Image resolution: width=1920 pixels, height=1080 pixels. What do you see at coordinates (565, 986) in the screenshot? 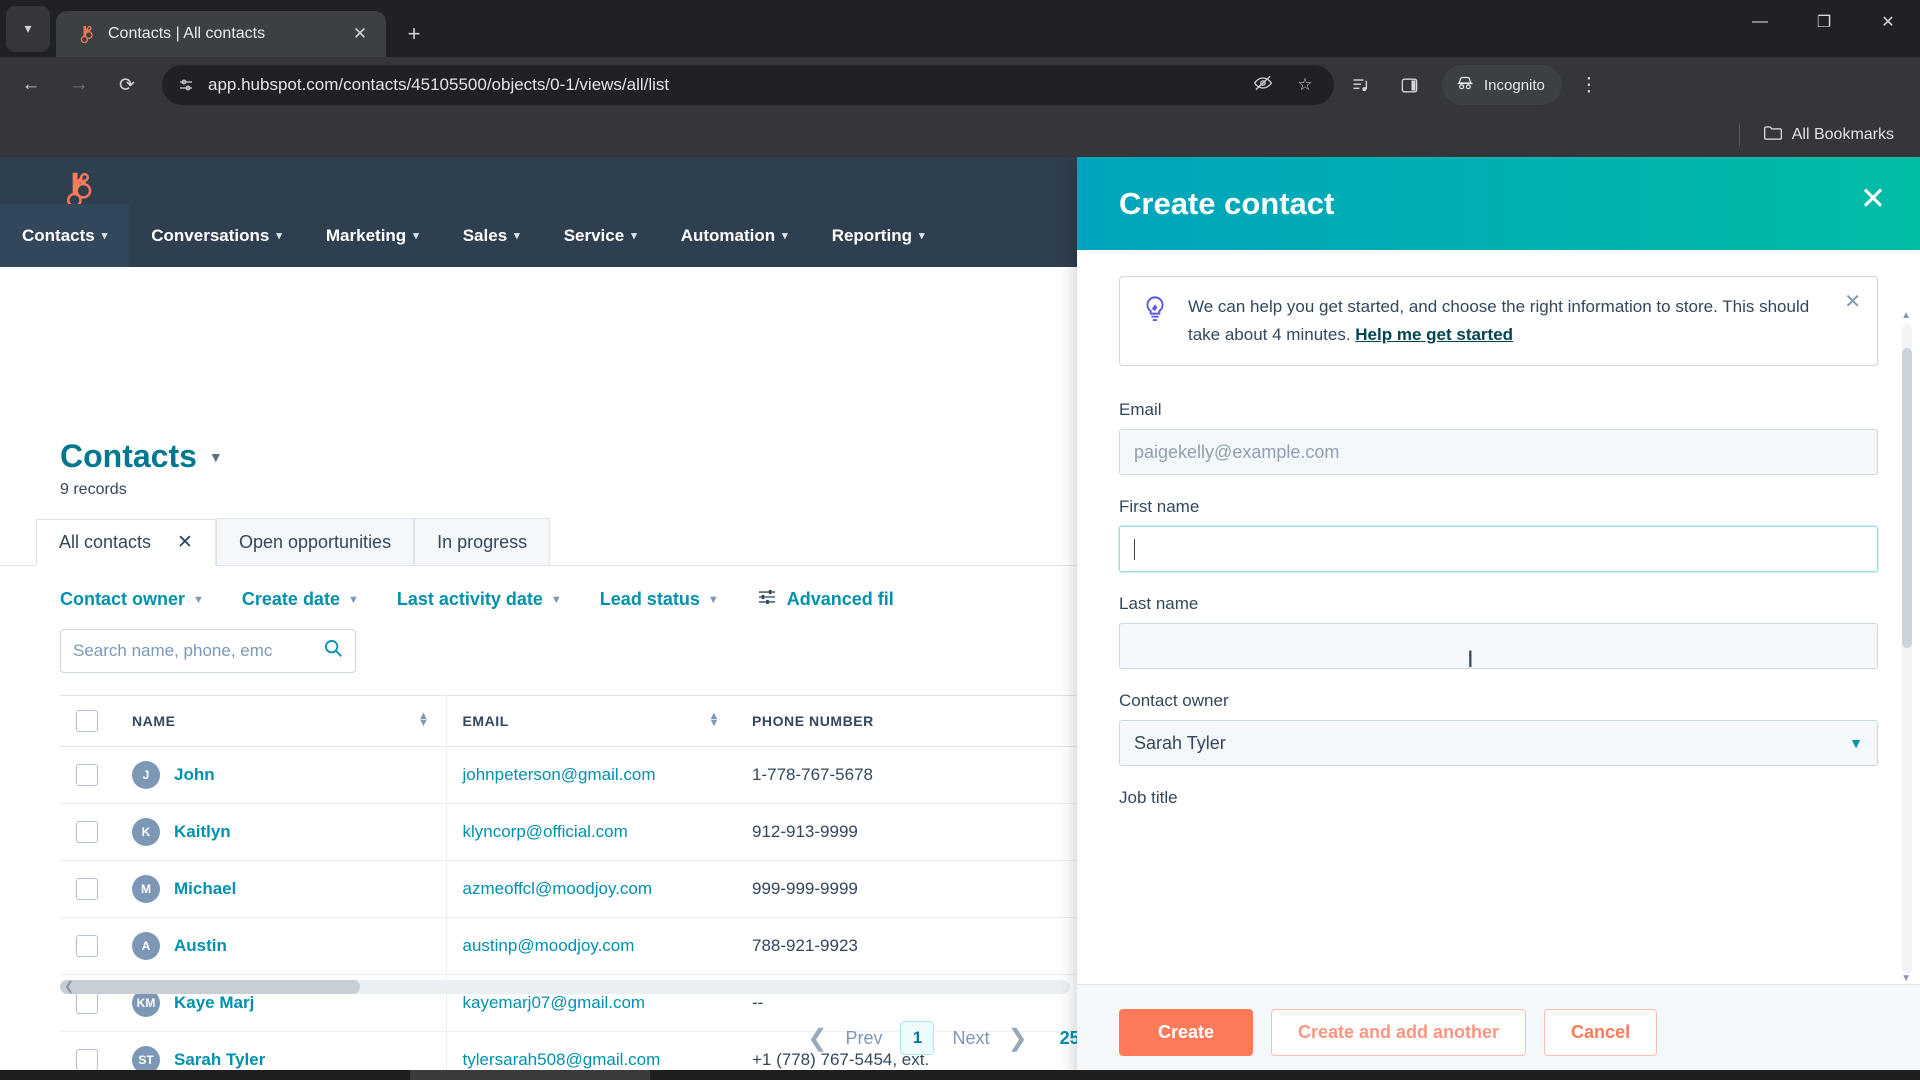
I see `table-horizontal-scrollbar: ❮` at bounding box center [565, 986].